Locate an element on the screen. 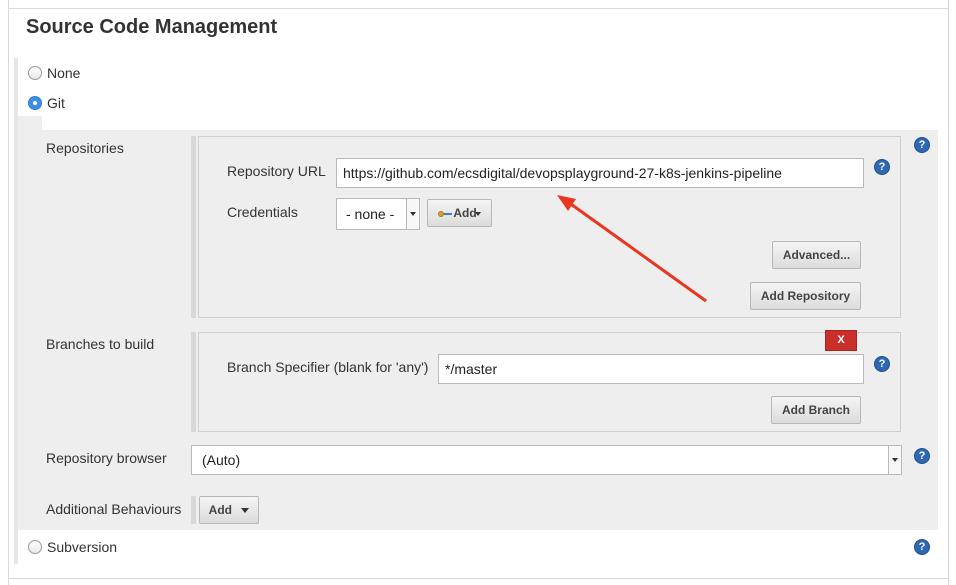 Image resolution: width=956 pixels, height=585 pixels. radio-git-label: Git is located at coordinates (56, 103).